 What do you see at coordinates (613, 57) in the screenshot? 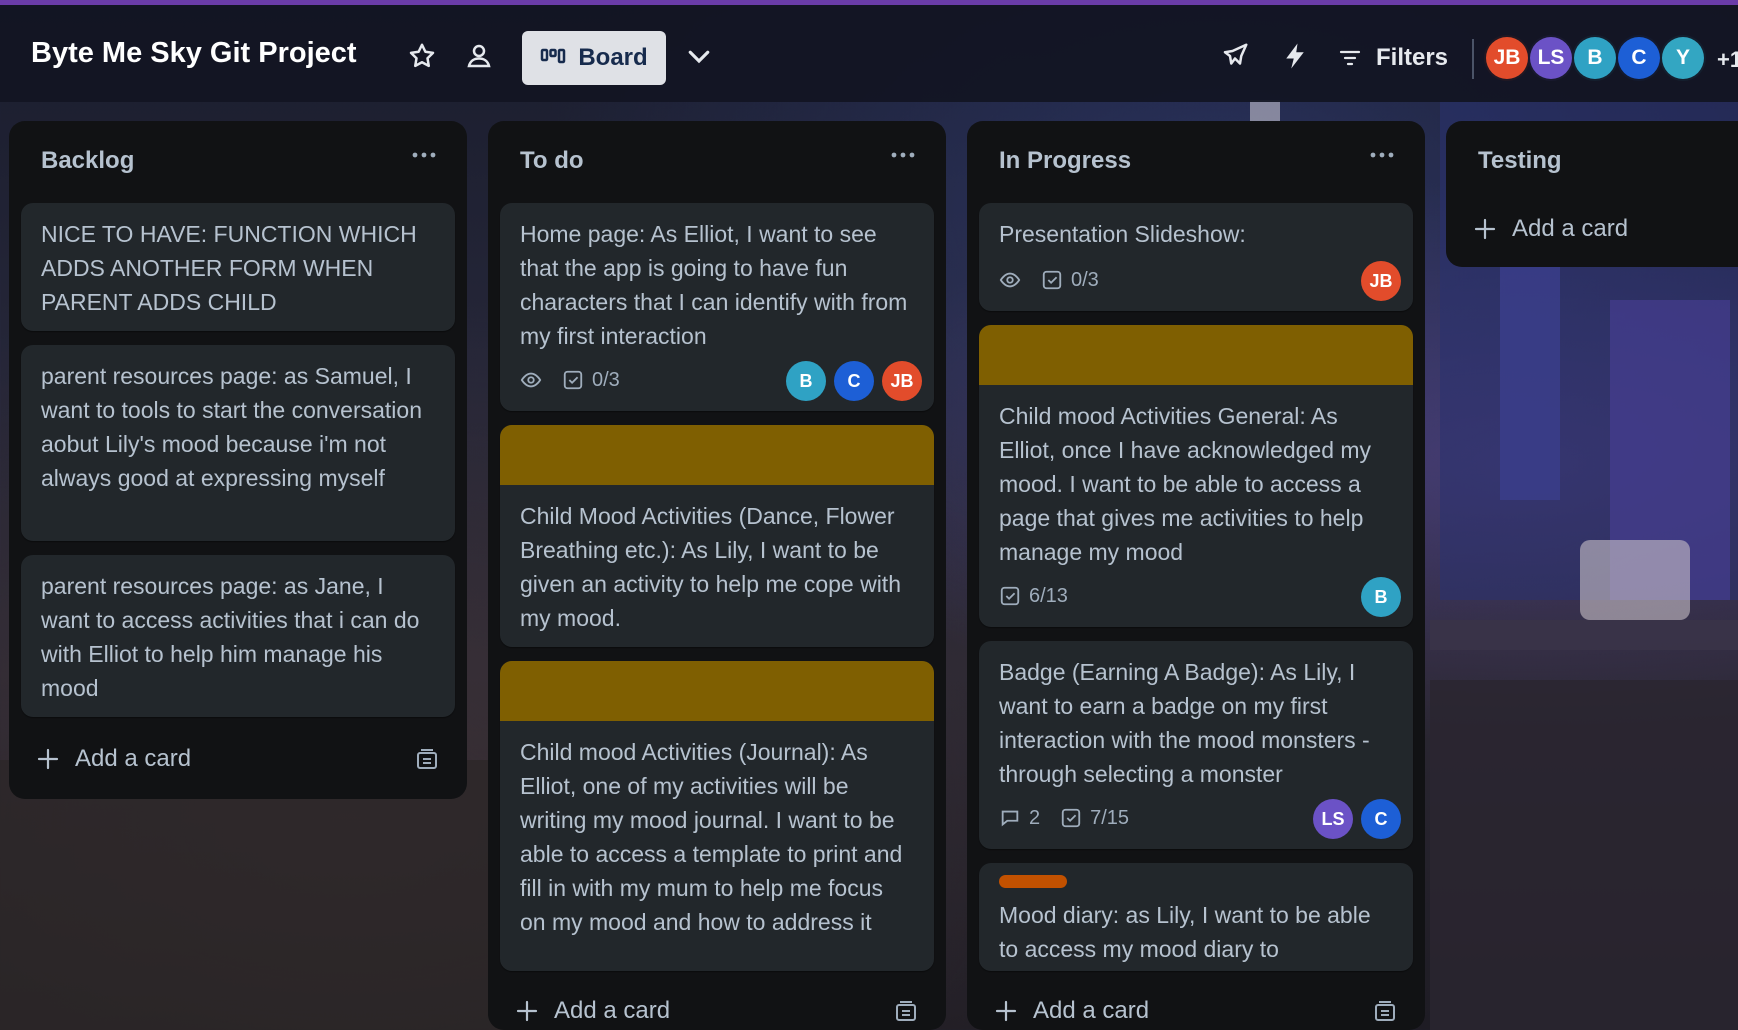
I see `board-view-label: Board` at bounding box center [613, 57].